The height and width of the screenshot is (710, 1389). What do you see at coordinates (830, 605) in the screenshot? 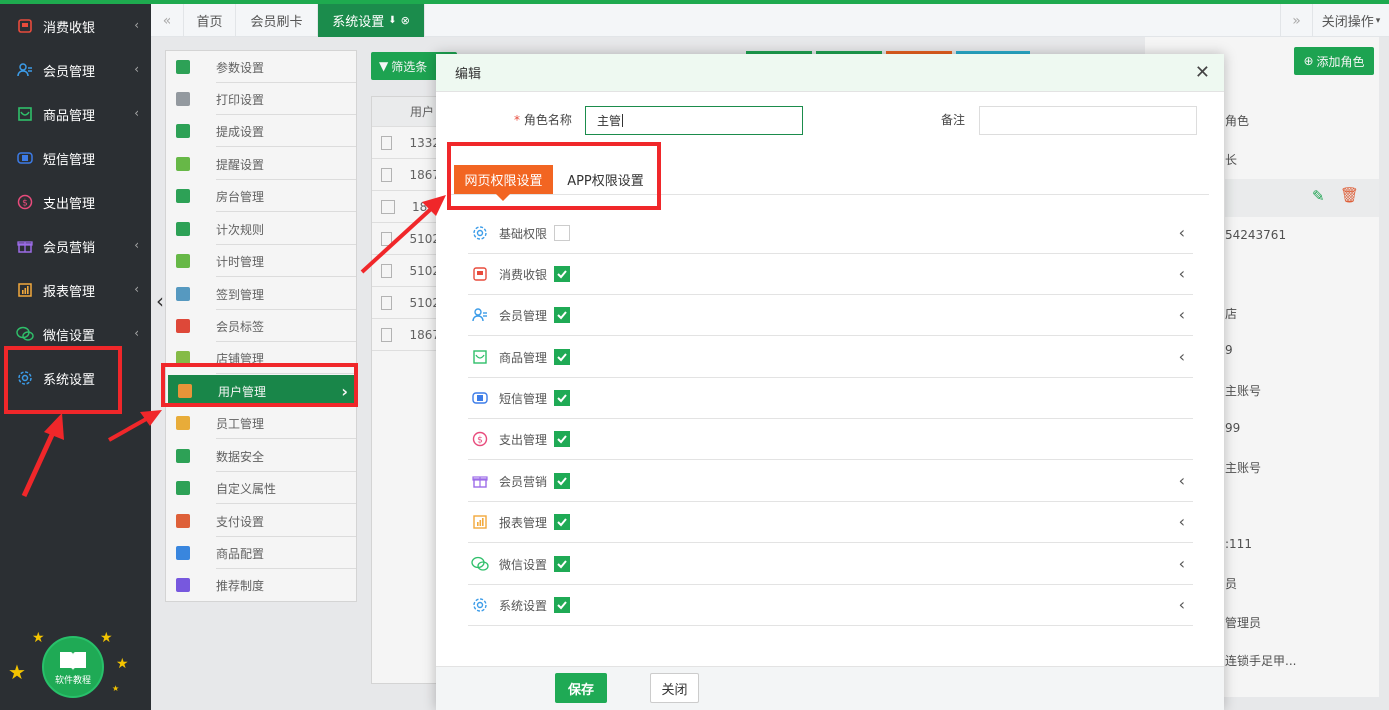
I see `permission-row-system: 系统设置 ‹` at bounding box center [830, 605].